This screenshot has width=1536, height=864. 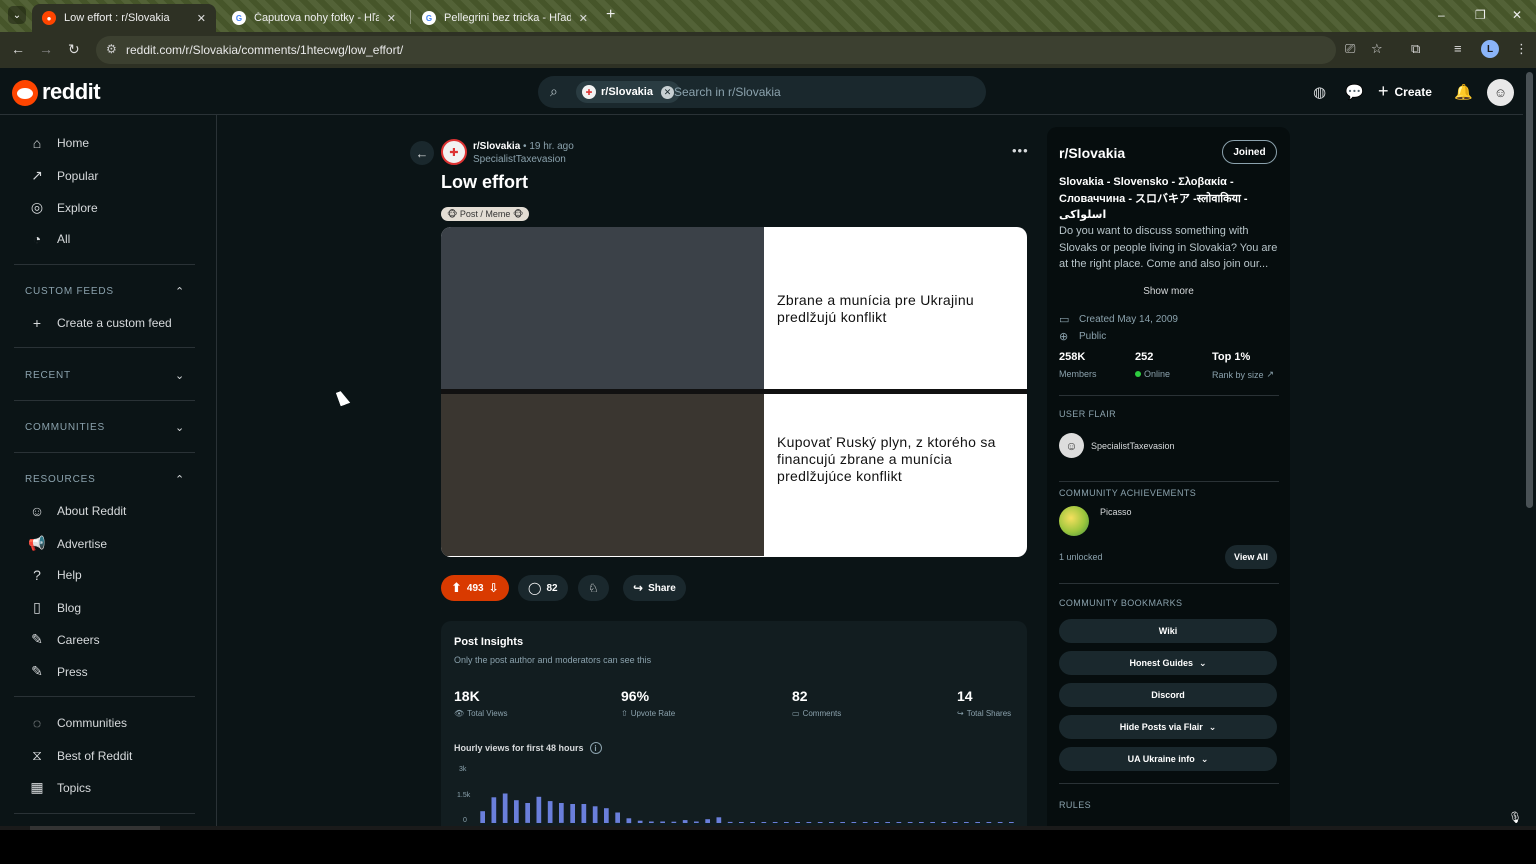 I want to click on site-settings-icon: ⚙, so click(x=111, y=49).